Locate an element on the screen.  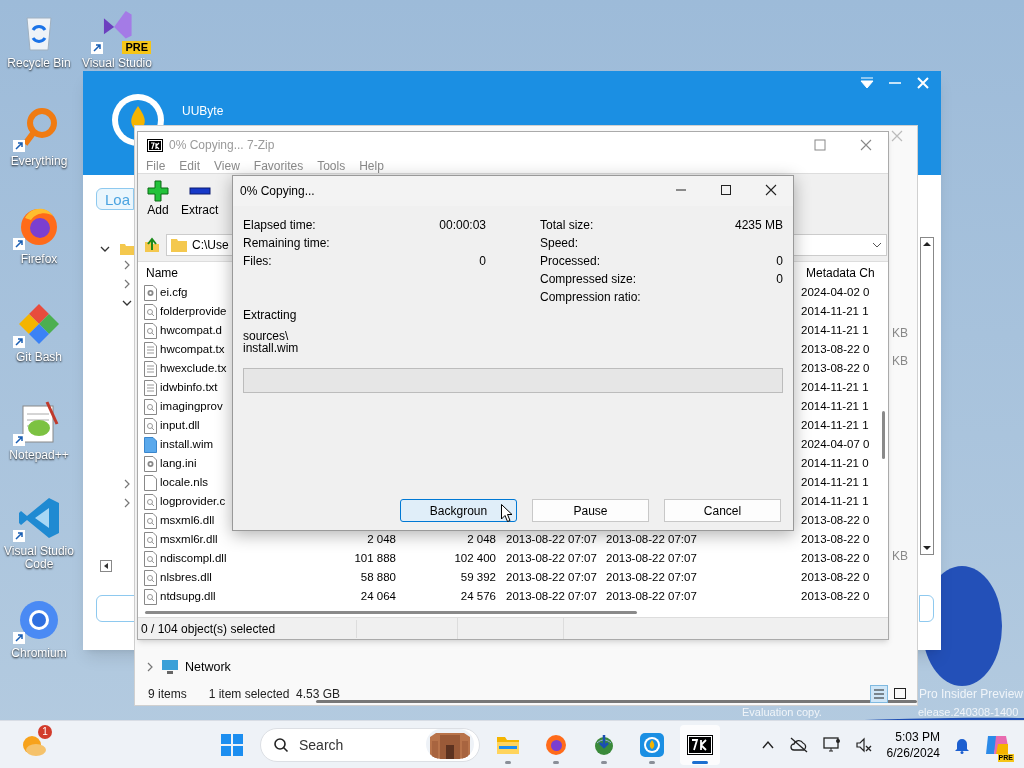
watermark-text: elease.240308-1400 is located at coordinates (968, 712).